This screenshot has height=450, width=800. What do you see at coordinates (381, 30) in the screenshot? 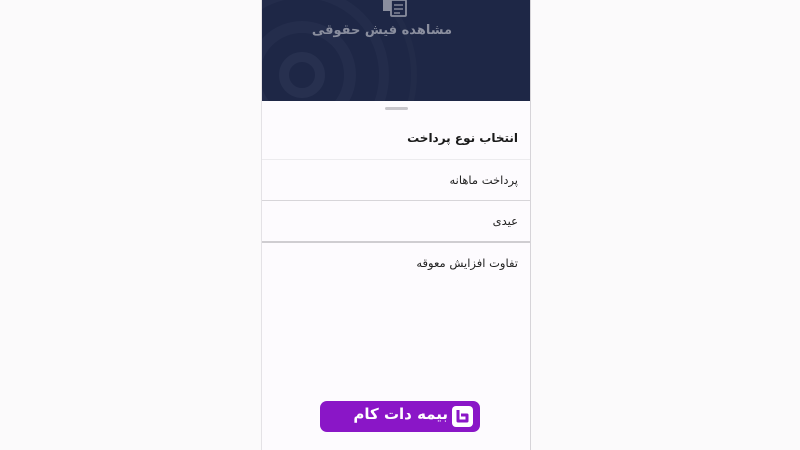
I see `header-title: مشاهده فیش حقوقی` at bounding box center [381, 30].